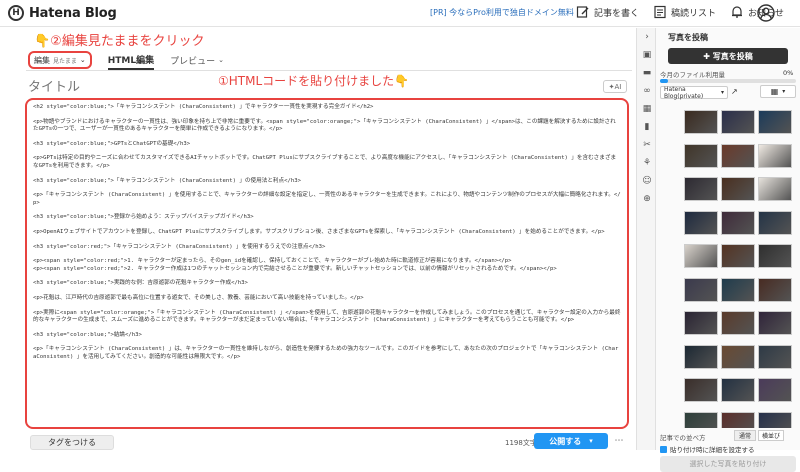 Image resolution: width=800 pixels, height=472 pixels. I want to click on grid-view-toggle: ▦ ▾, so click(778, 91).